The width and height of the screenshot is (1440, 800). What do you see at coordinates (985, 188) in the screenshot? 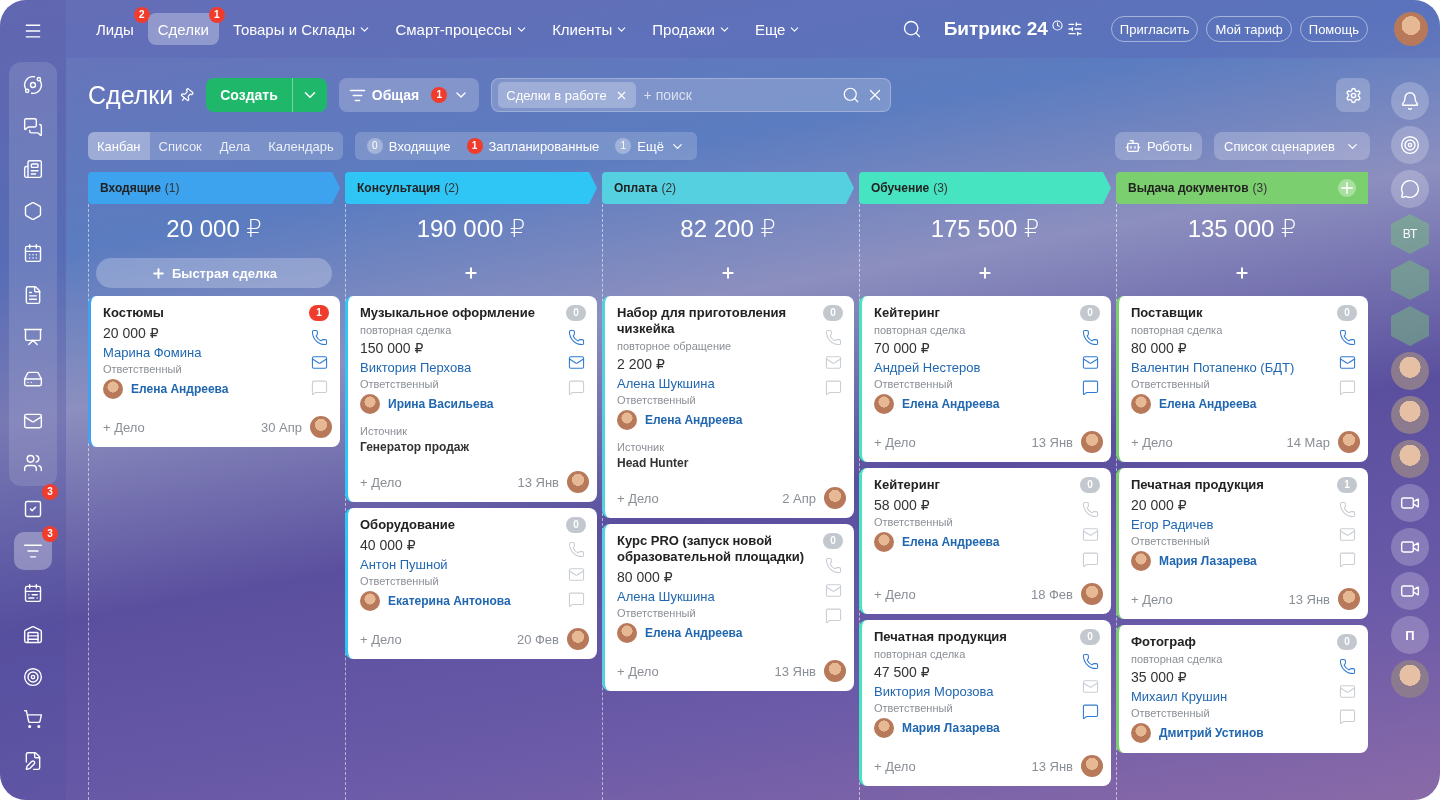
I see `stage-header: Обучение (3)` at bounding box center [985, 188].